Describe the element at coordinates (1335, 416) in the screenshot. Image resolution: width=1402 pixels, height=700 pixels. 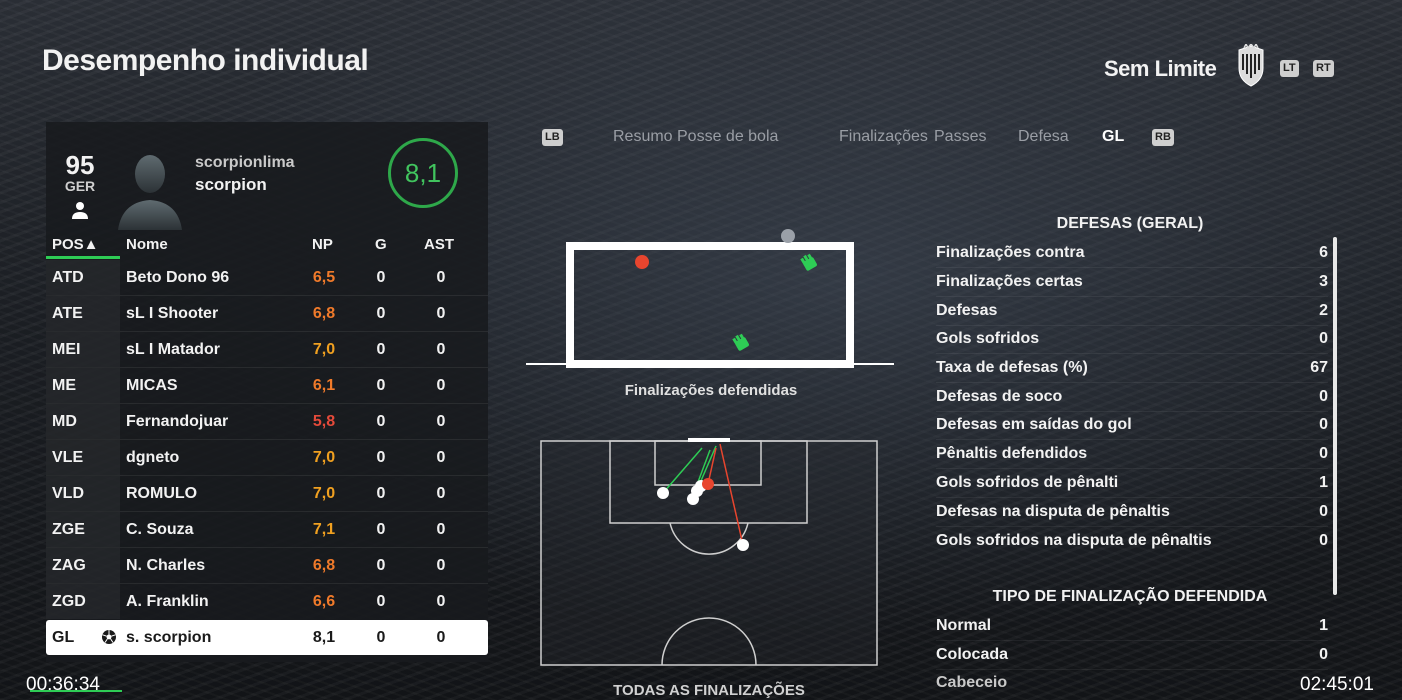
I see `scrollbar-thumb` at that location.